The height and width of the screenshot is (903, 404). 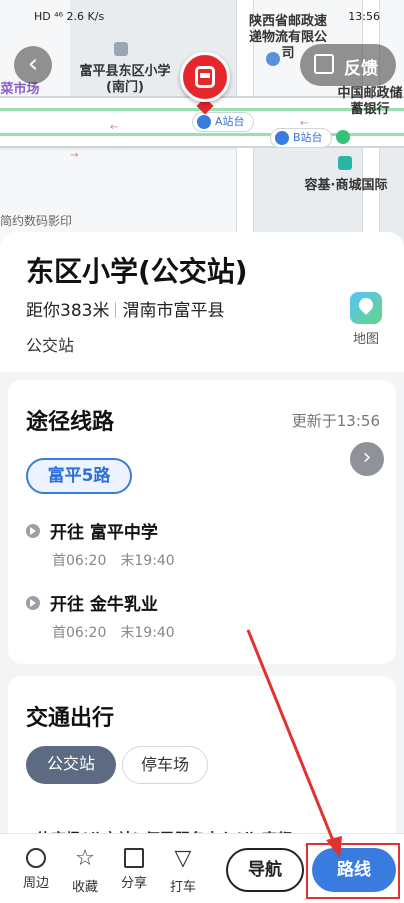 I want to click on routes-next-button: ›, so click(x=367, y=459).